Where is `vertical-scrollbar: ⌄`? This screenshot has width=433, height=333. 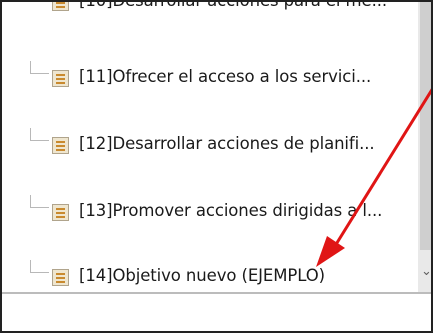 vertical-scrollbar: ⌄ is located at coordinates (424, 147).